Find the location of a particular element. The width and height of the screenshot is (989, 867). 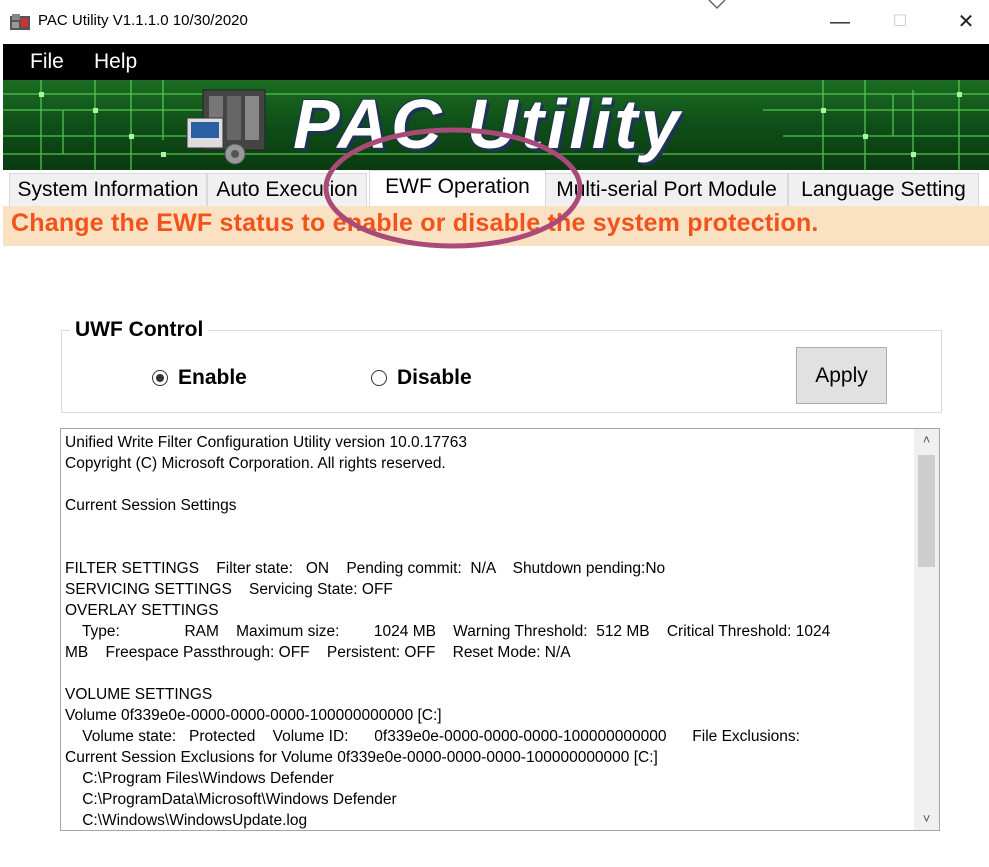

tab-multi-serial-port-module: Multi-serial Port Module is located at coordinates (666, 189).